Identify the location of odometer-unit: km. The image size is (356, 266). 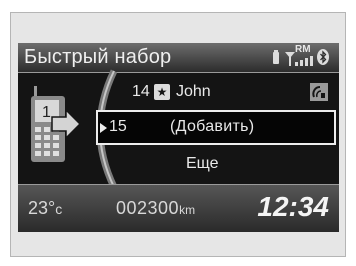
(187, 210).